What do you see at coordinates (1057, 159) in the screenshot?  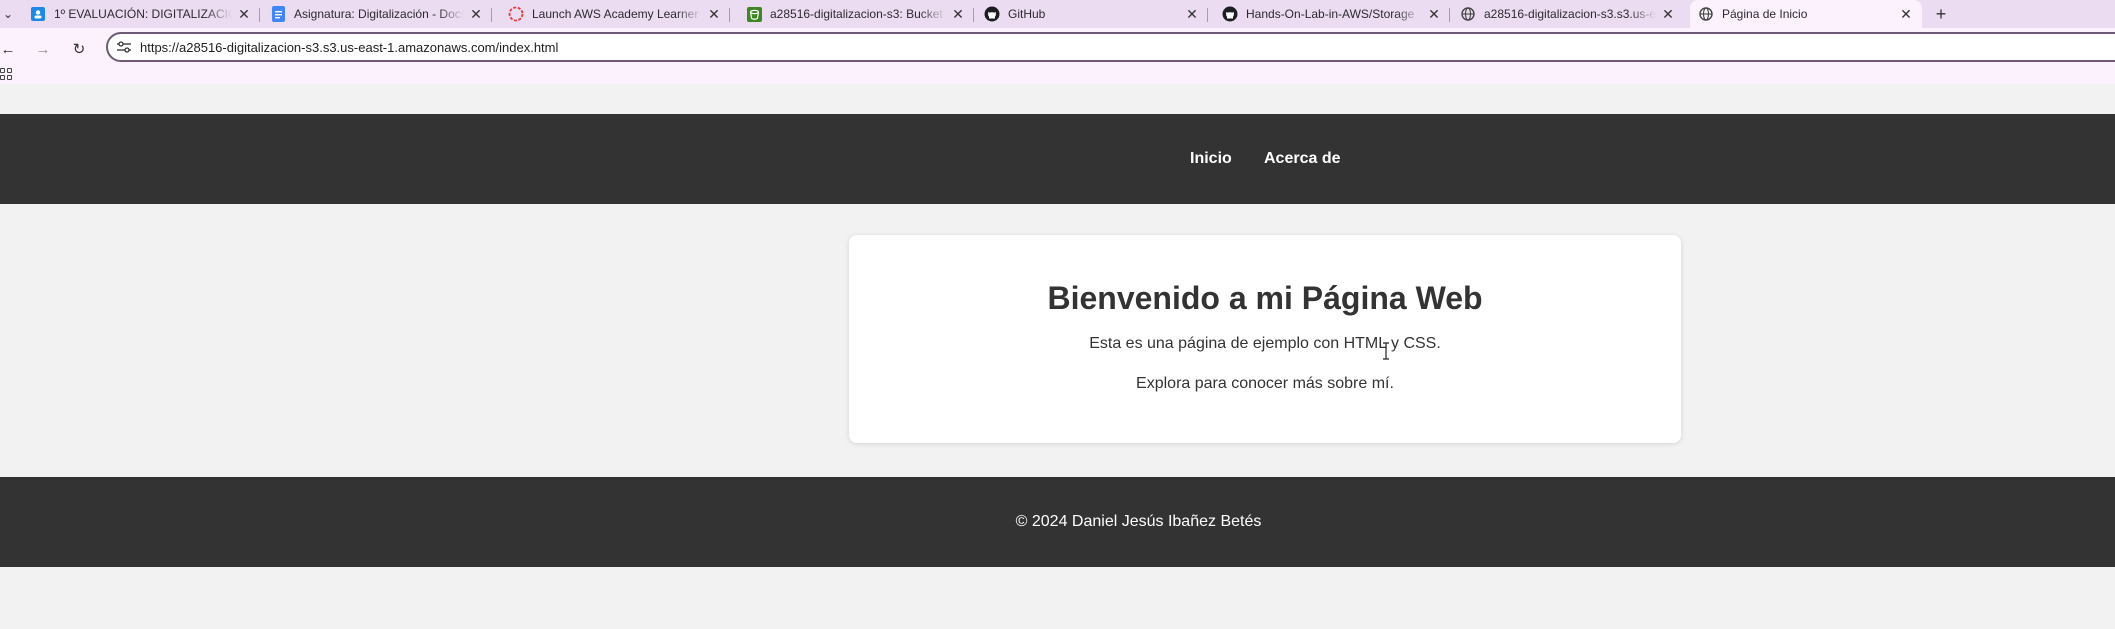 I see `site-header: Inicio Acerca de` at bounding box center [1057, 159].